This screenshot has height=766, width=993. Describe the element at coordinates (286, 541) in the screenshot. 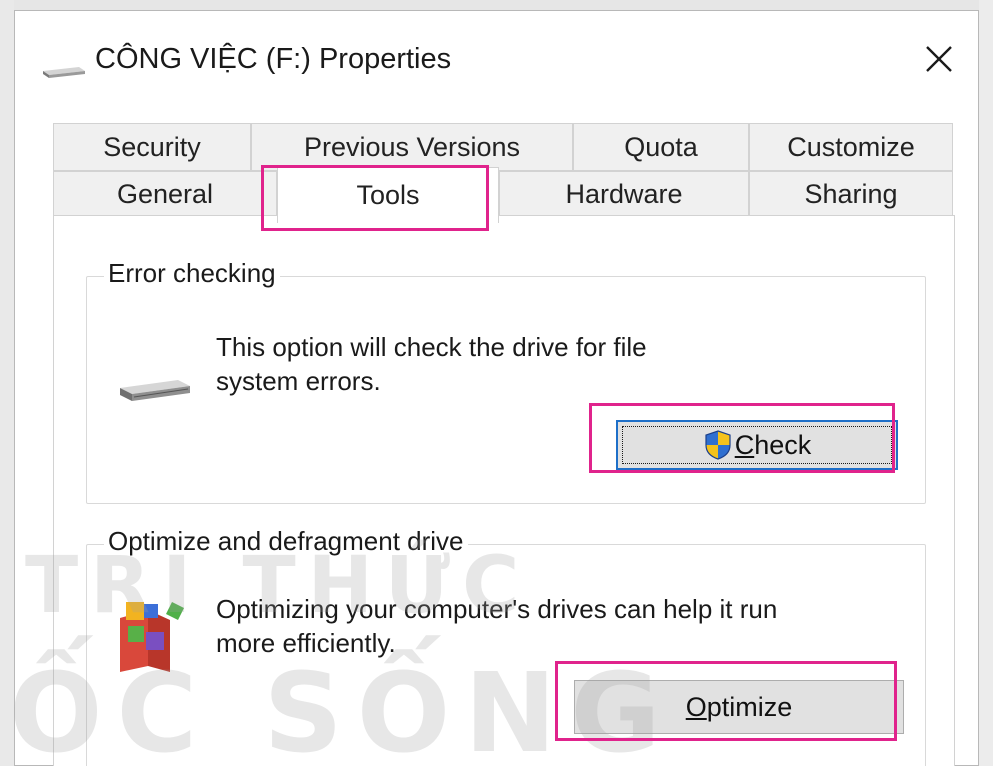

I see `optimize-title: Optimize and defragment drive` at that location.